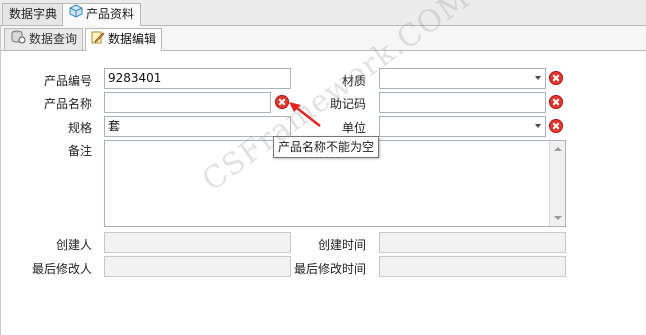 This screenshot has width=646, height=335. I want to click on modified-by-field, so click(197, 266).